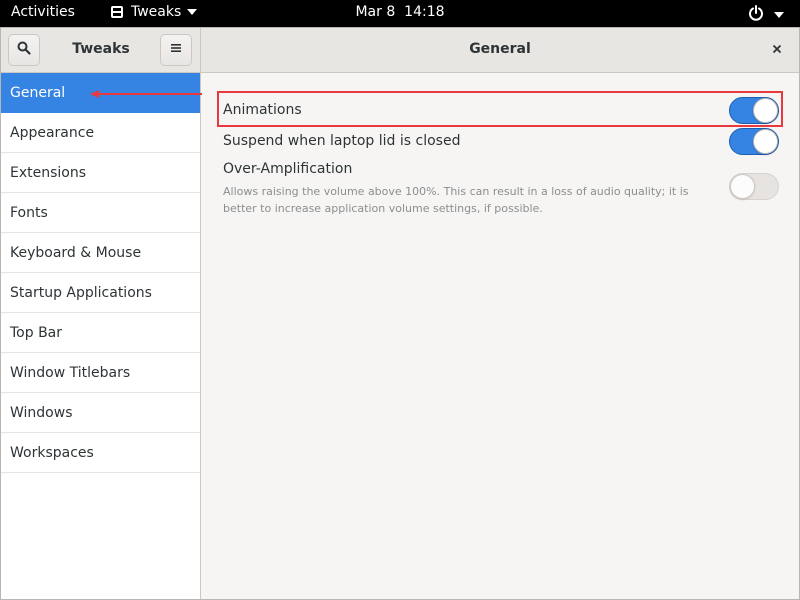  I want to click on power-icon, so click(756, 15).